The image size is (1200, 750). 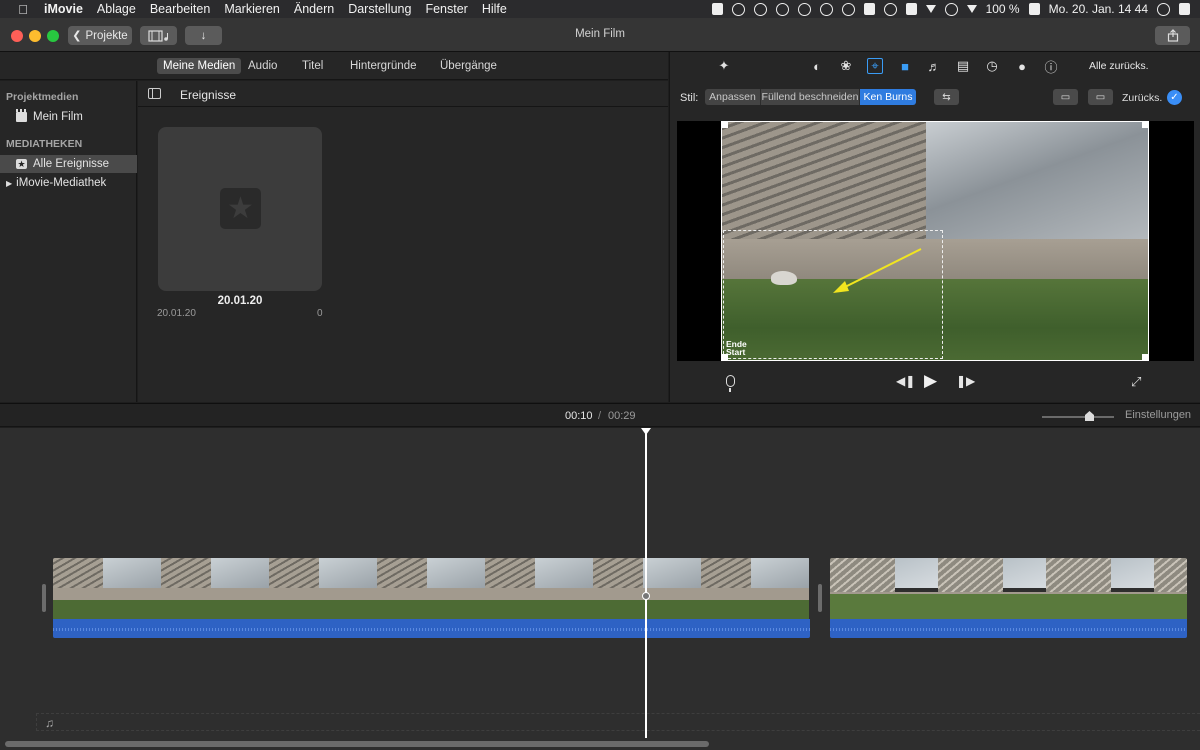 What do you see at coordinates (804, 9) in the screenshot?
I see `cube-status-icon` at bounding box center [804, 9].